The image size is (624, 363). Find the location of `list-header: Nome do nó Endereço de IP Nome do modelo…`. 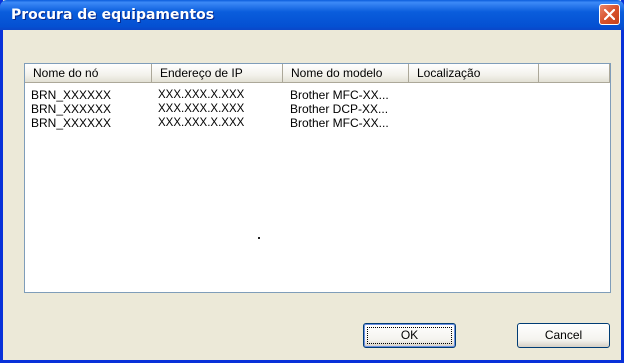

list-header: Nome do nó Endereço de IP Nome do modelo… is located at coordinates (317, 73).